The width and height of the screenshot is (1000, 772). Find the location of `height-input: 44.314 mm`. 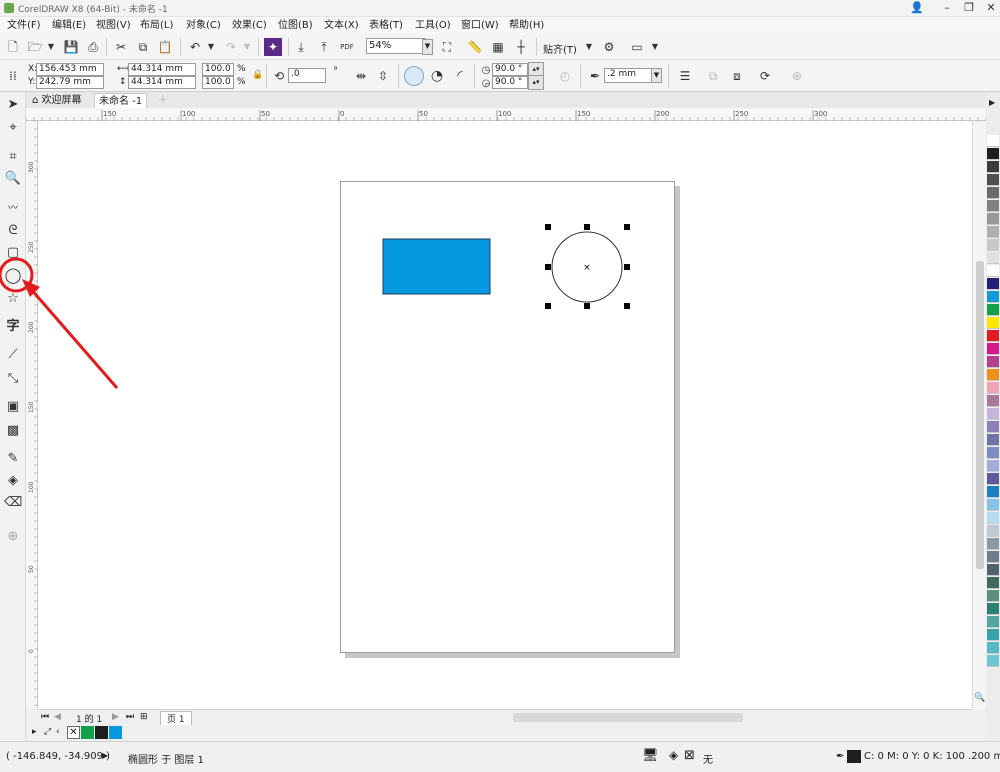

height-input: 44.314 mm is located at coordinates (162, 82).